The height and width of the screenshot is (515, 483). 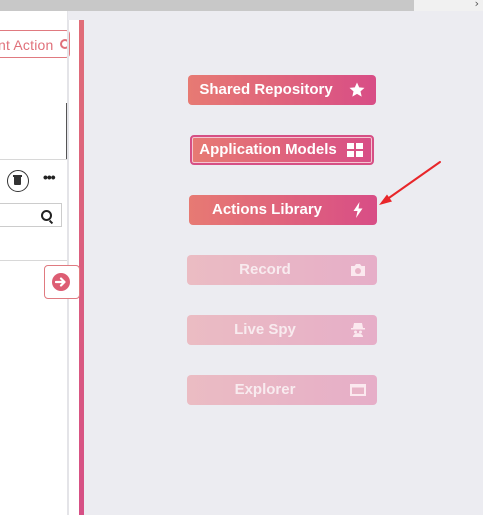 I want to click on spy-icon, so click(x=358, y=330).